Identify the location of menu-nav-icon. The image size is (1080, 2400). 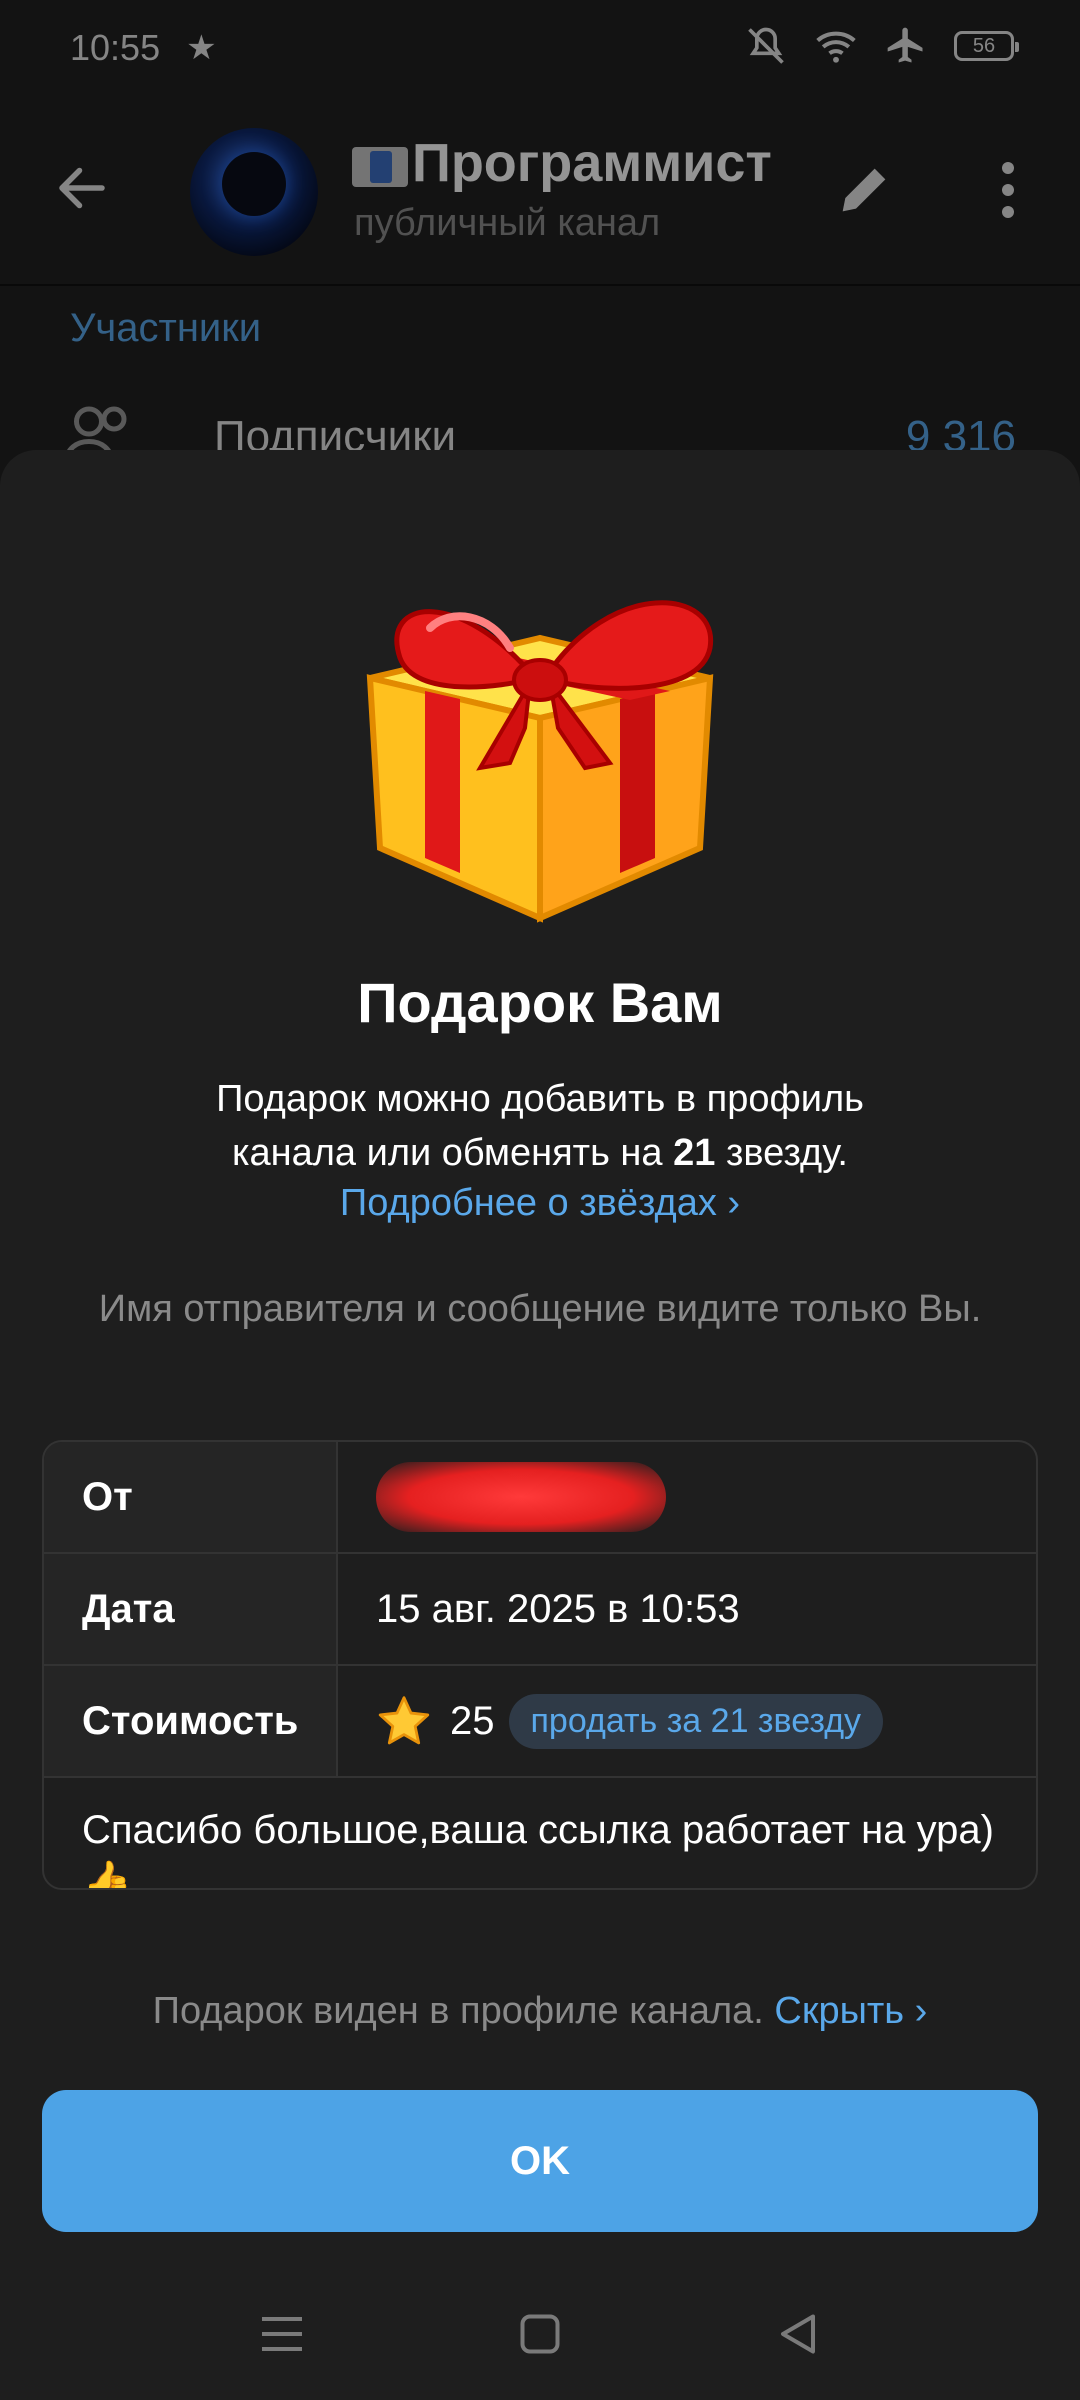
(282, 2334).